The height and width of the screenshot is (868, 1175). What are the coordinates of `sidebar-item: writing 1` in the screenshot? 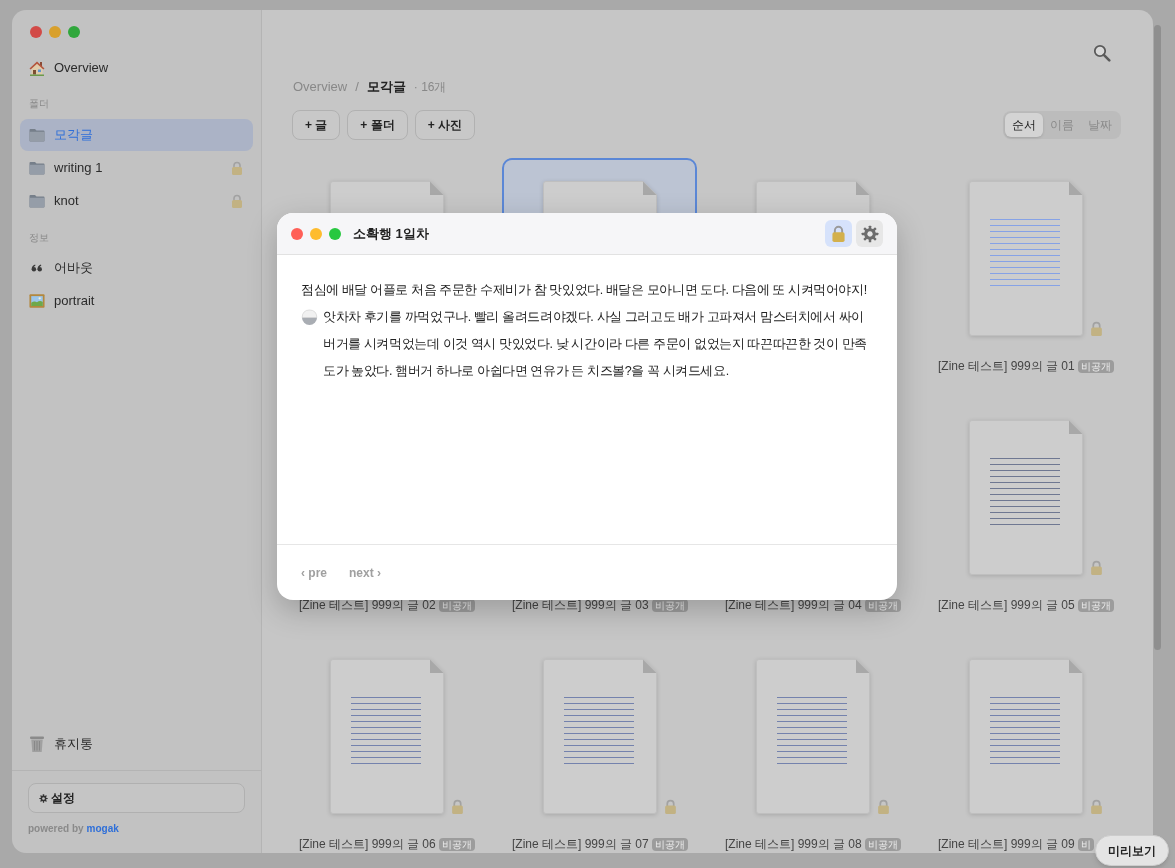 It's located at (136, 168).